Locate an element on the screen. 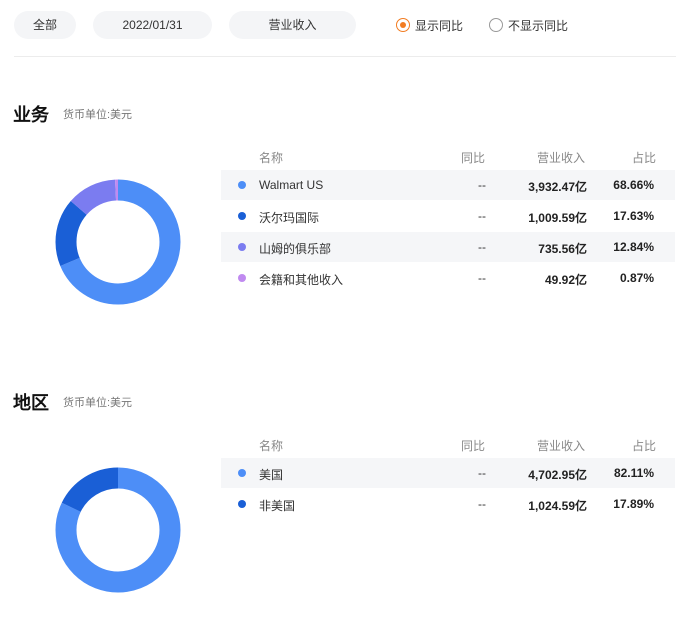 This screenshot has height=620, width=700. radio-selected-icon is located at coordinates (403, 25).